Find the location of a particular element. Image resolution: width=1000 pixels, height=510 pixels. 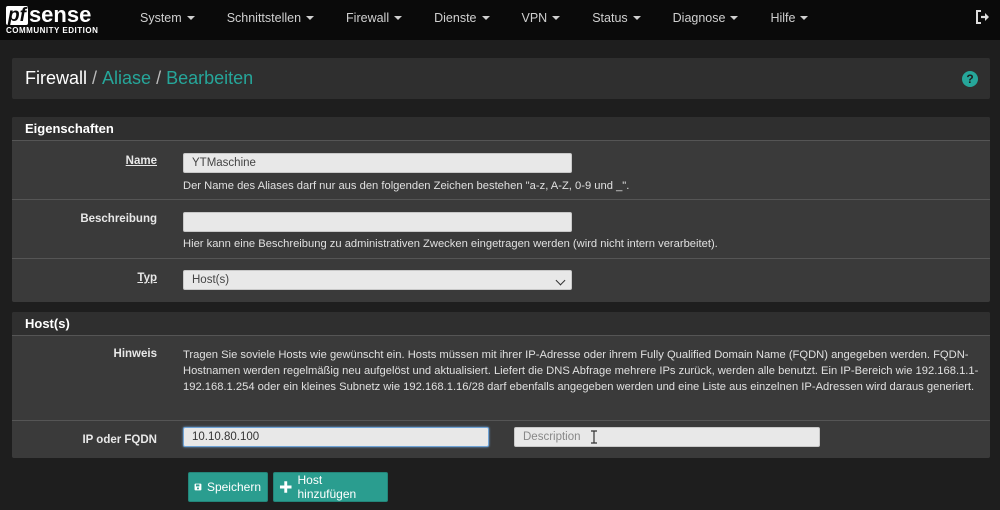

menu-interfaces: Schnittstellen is located at coordinates (270, 20).